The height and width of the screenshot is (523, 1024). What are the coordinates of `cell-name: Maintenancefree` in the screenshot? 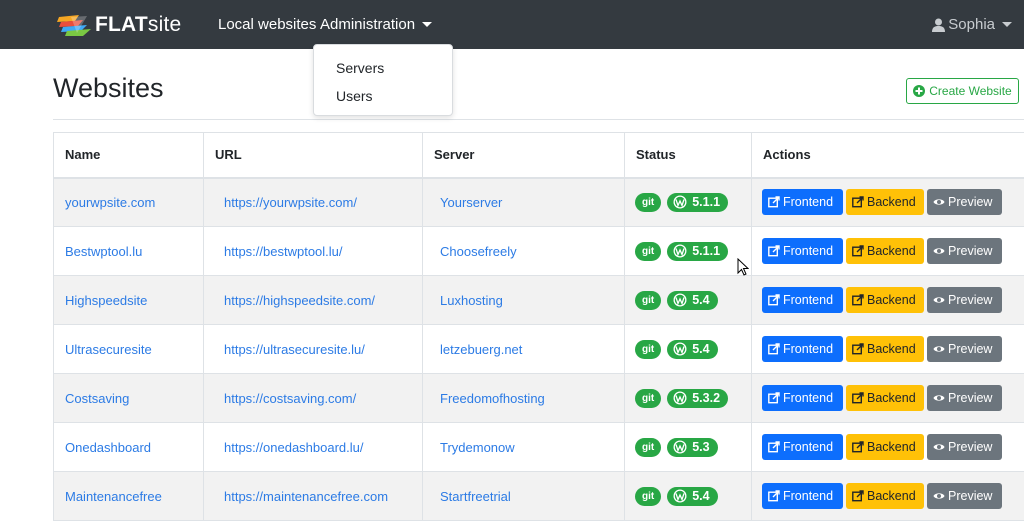 It's located at (128, 496).